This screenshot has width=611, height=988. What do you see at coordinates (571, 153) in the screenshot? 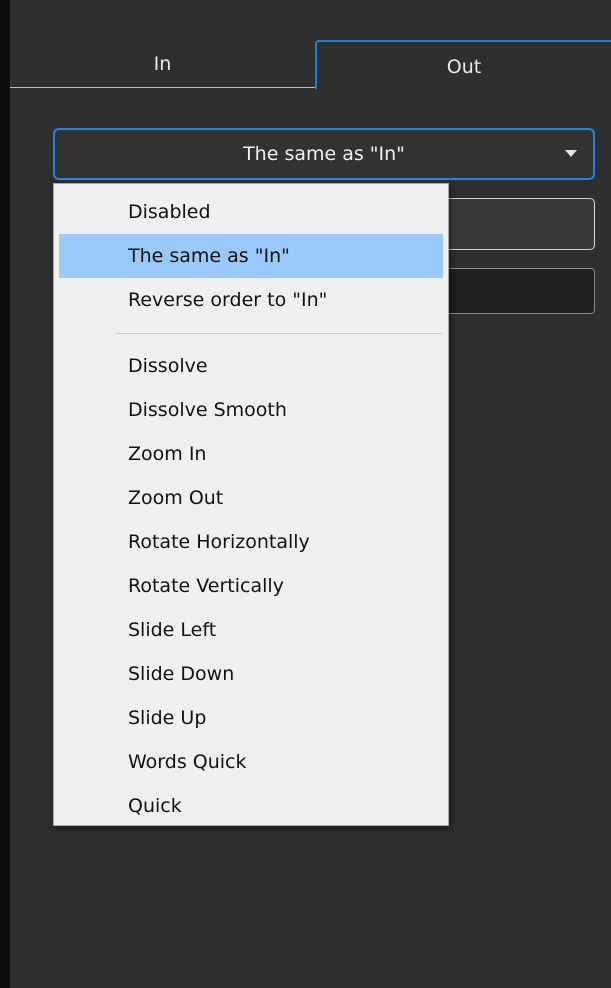
I see `chevron-down-icon` at bounding box center [571, 153].